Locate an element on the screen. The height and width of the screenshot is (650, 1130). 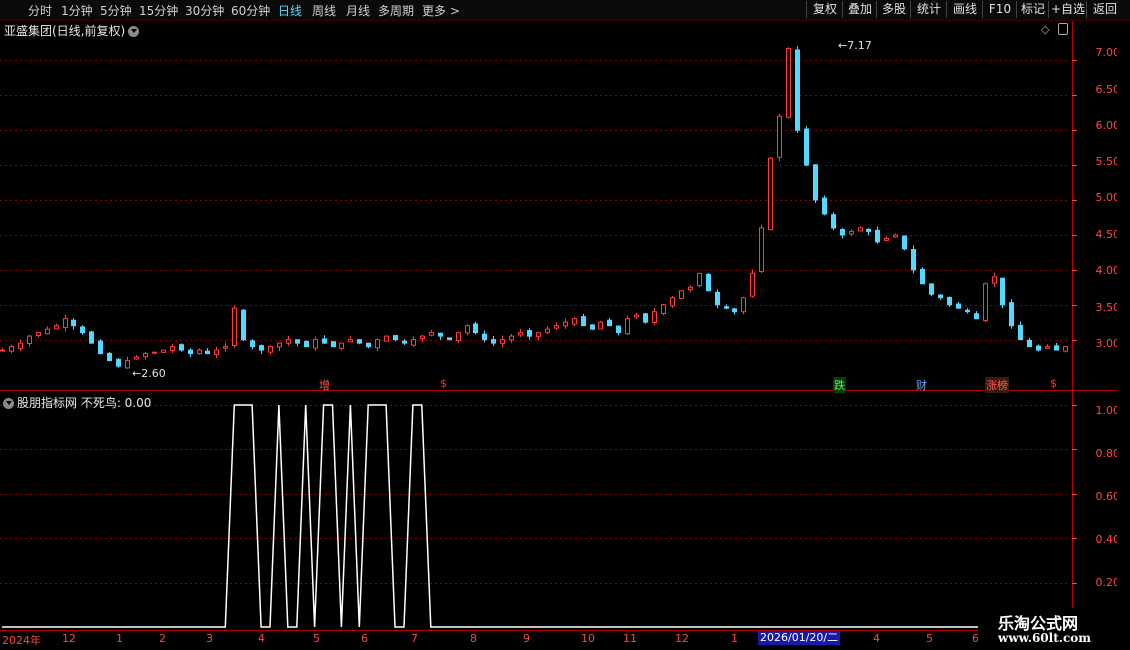
x-axis-label: 6 is located at coordinates (364, 638).